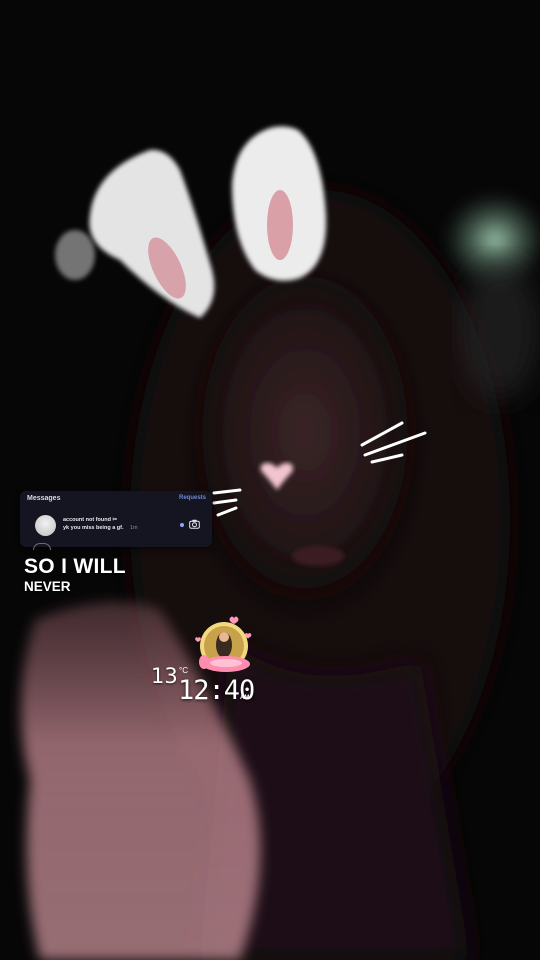 Image resolution: width=540 pixels, height=960 pixels. What do you see at coordinates (134, 528) in the screenshot?
I see `thread-time: 1m` at bounding box center [134, 528].